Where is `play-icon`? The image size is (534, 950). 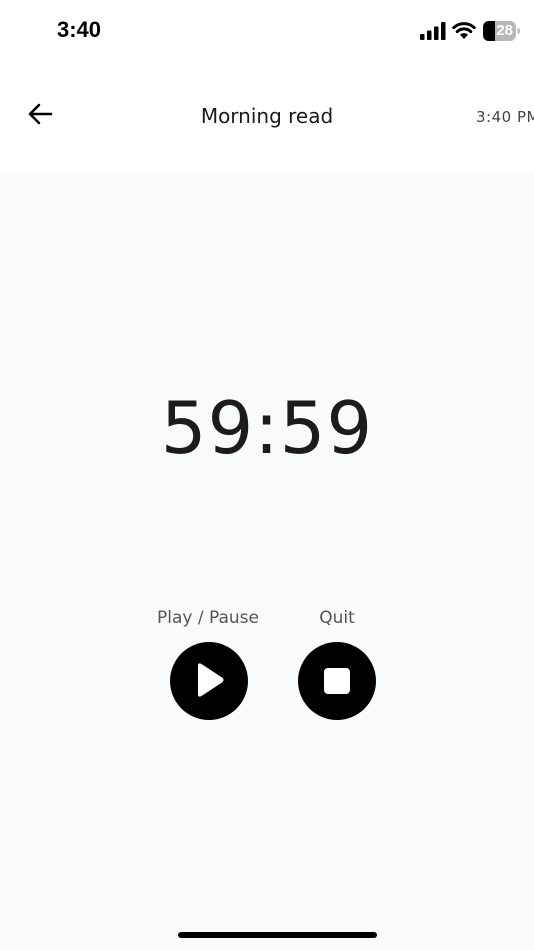 play-icon is located at coordinates (211, 680).